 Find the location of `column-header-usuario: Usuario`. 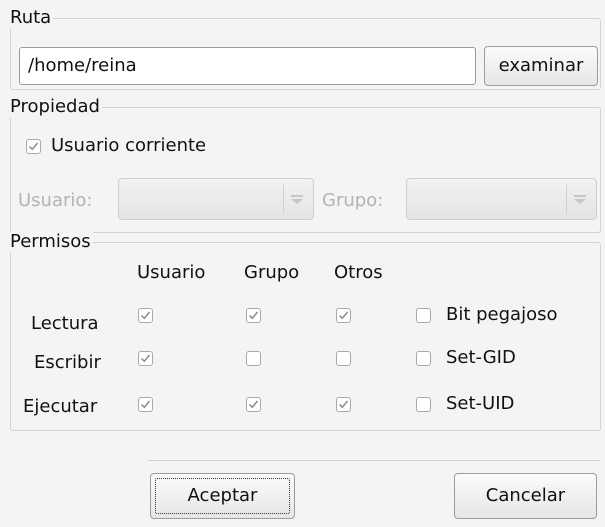

column-header-usuario: Usuario is located at coordinates (171, 272).